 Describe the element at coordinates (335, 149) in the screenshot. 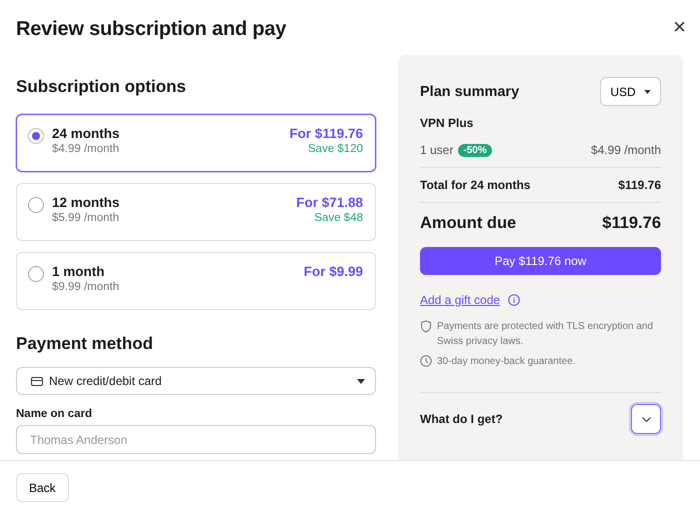

I see `savings-text: Save $120` at that location.